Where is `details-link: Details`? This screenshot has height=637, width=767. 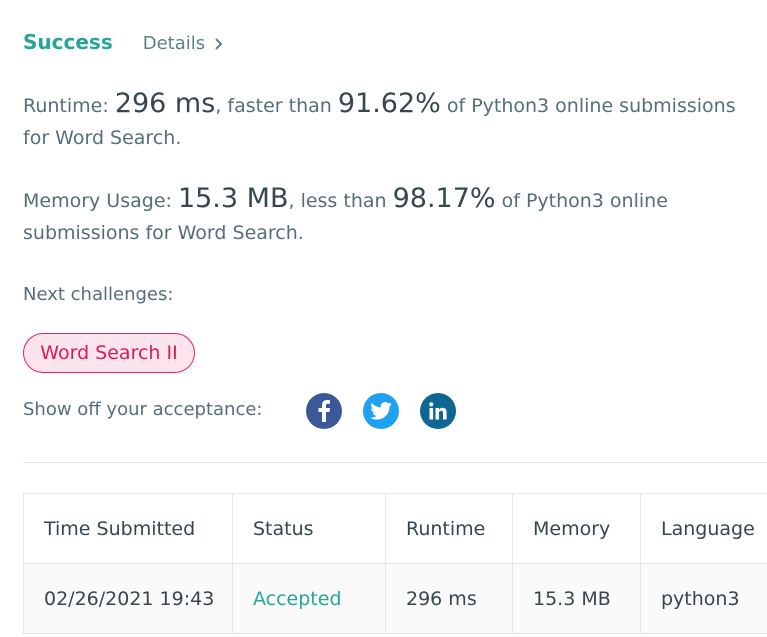 details-link: Details is located at coordinates (184, 43).